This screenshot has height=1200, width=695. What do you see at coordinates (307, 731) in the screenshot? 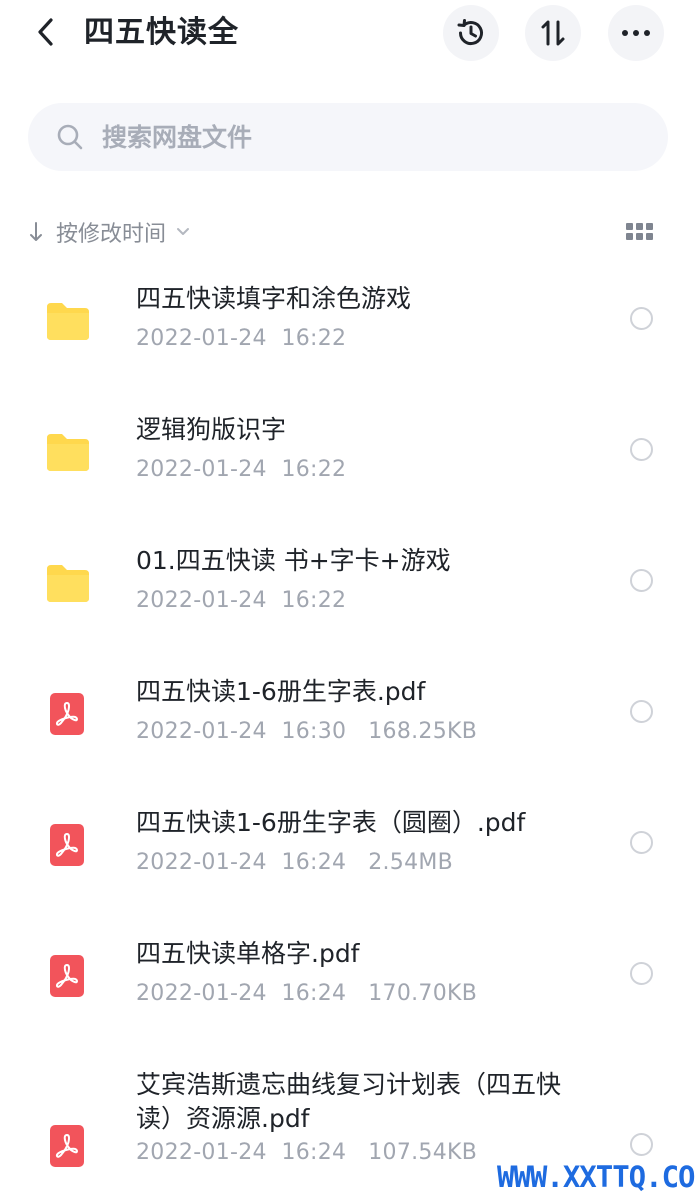
I see `file-meta: 2022-01-24 16:30 168.25KB` at bounding box center [307, 731].